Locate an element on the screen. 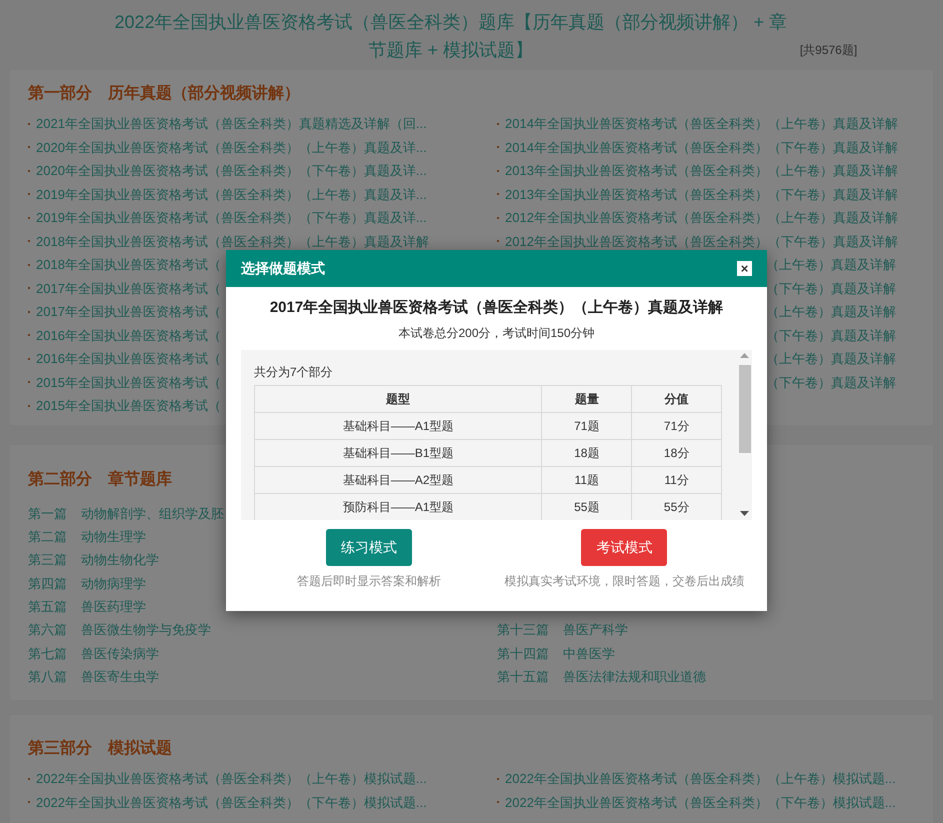  close-button: × is located at coordinates (744, 268).